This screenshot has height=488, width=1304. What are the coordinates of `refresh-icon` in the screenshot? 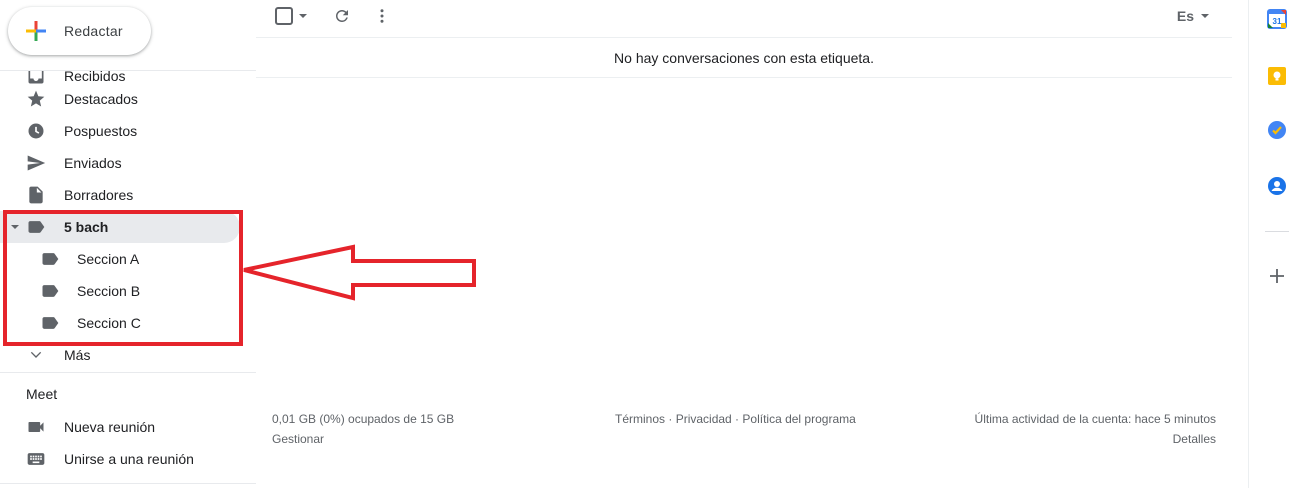 It's located at (342, 15).